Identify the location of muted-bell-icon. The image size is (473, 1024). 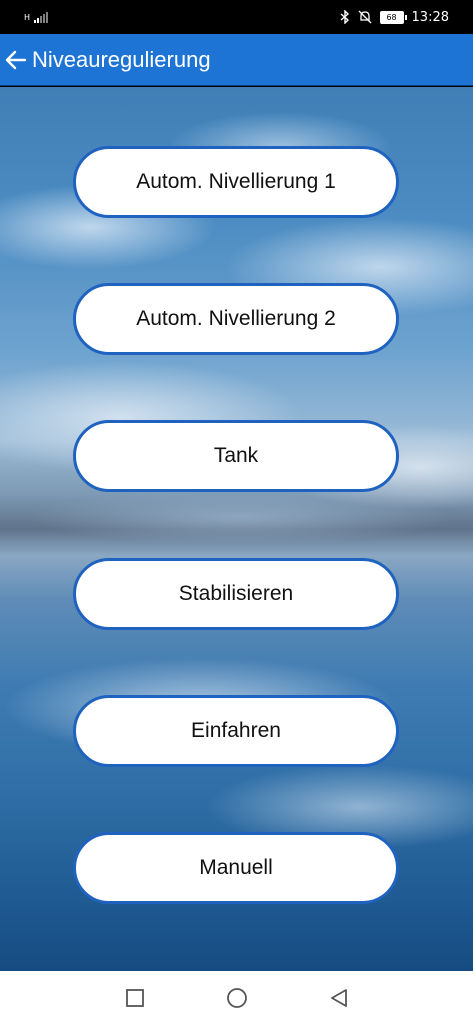
(364, 17).